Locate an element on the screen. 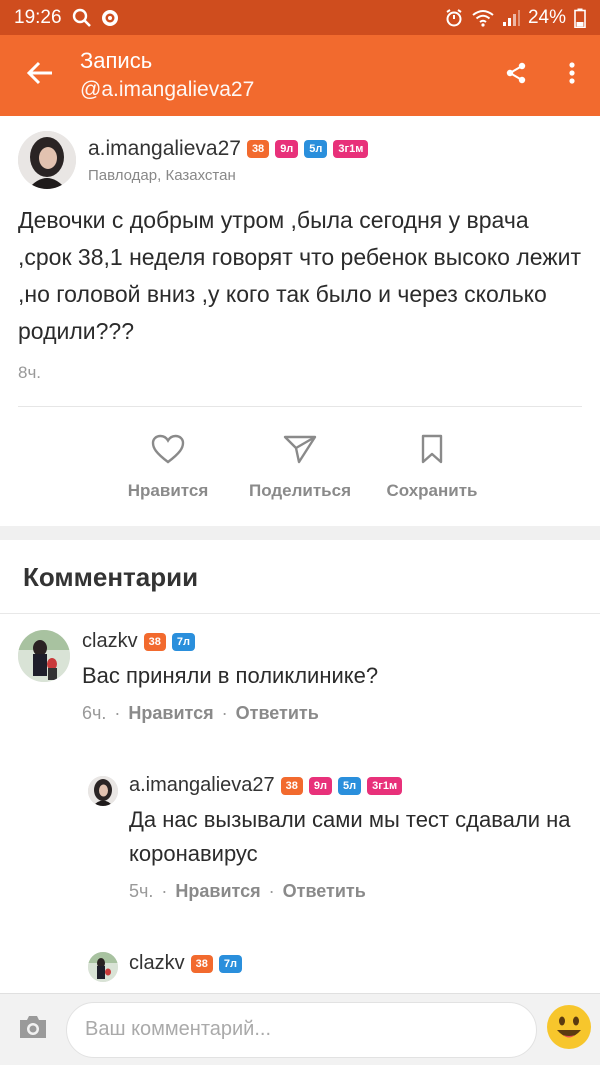 The image size is (600, 1065). smiley-icon is located at coordinates (569, 1029).